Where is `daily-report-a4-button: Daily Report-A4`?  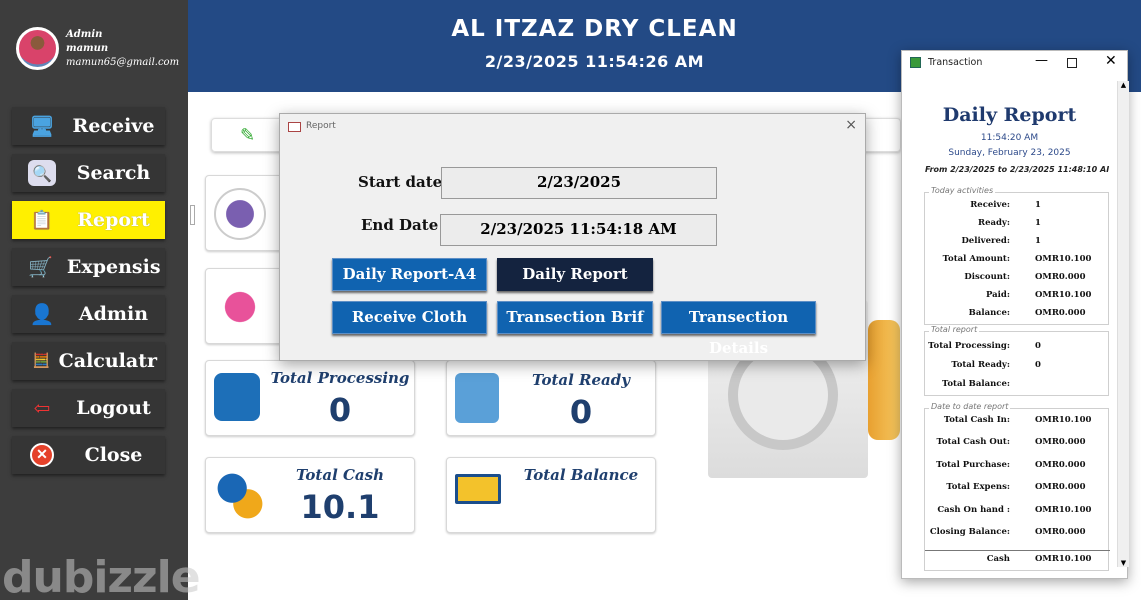
daily-report-a4-button: Daily Report-A4 is located at coordinates (409, 274).